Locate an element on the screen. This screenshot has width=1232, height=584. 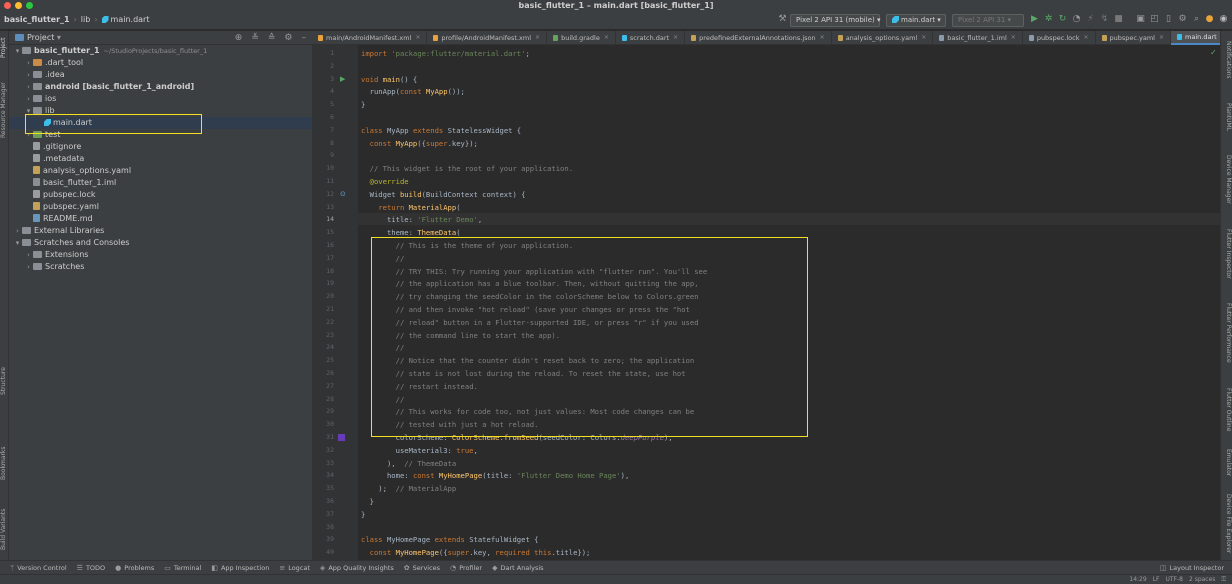
tree-item: ▾ lib is located at coordinates (160, 111).